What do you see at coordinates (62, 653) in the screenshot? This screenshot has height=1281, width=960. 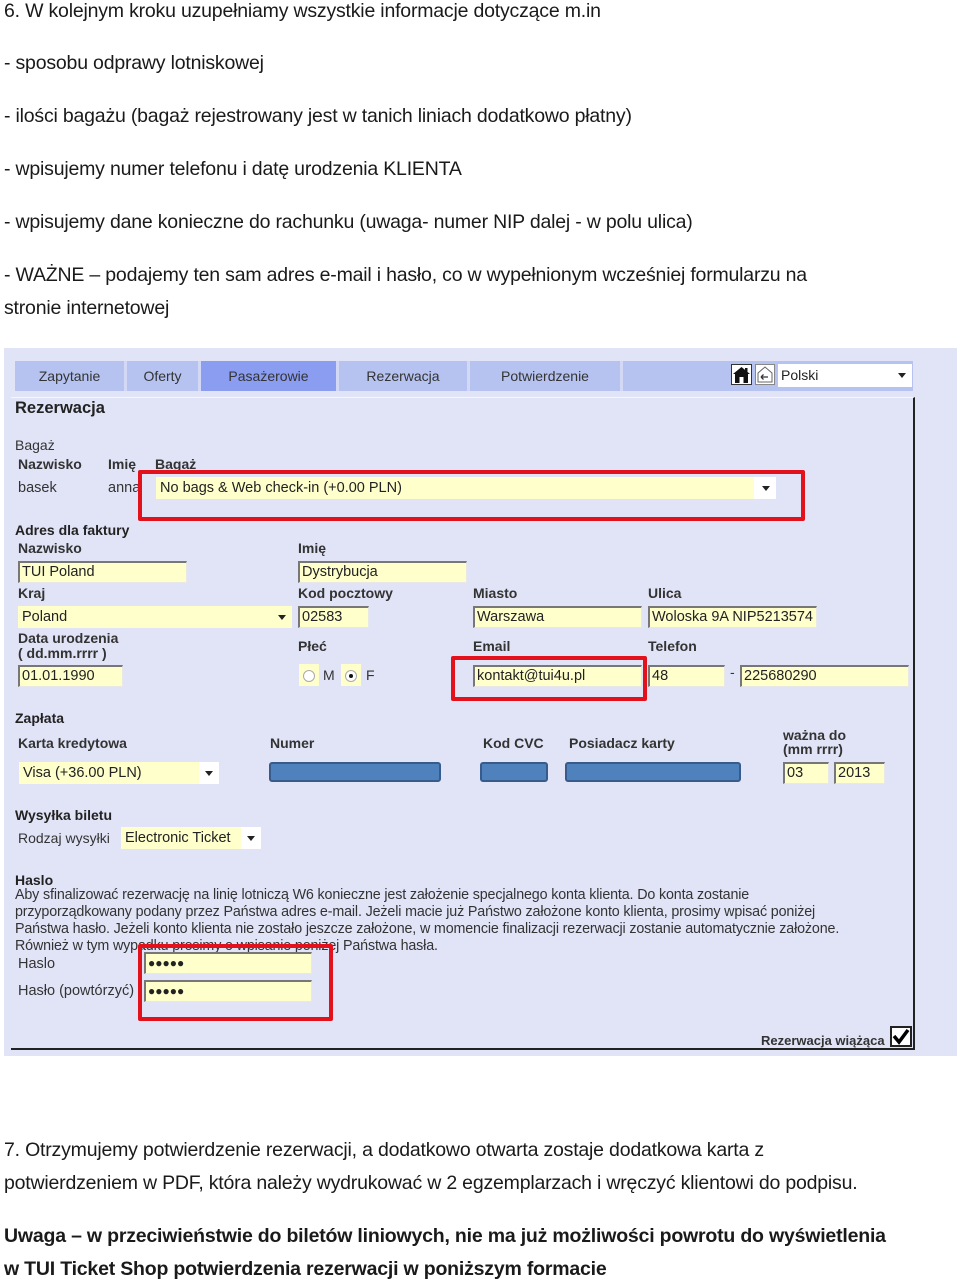 I see `birthdate-format: ( dd.mm.rrrr )` at bounding box center [62, 653].